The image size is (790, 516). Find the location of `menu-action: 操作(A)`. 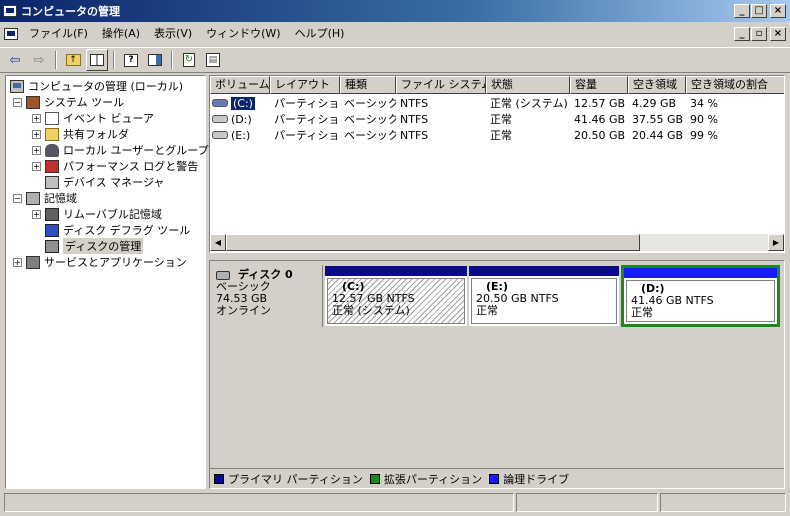

menu-action: 操作(A) is located at coordinates (121, 34).